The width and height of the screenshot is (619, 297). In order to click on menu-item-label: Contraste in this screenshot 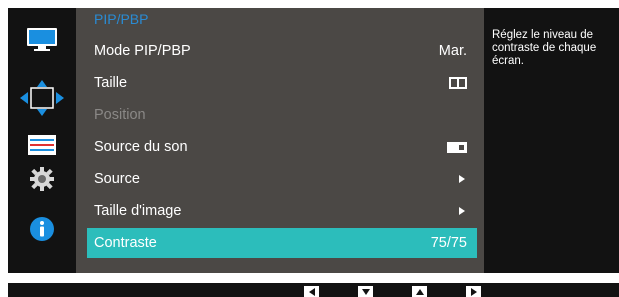, I will do `click(125, 243)`.